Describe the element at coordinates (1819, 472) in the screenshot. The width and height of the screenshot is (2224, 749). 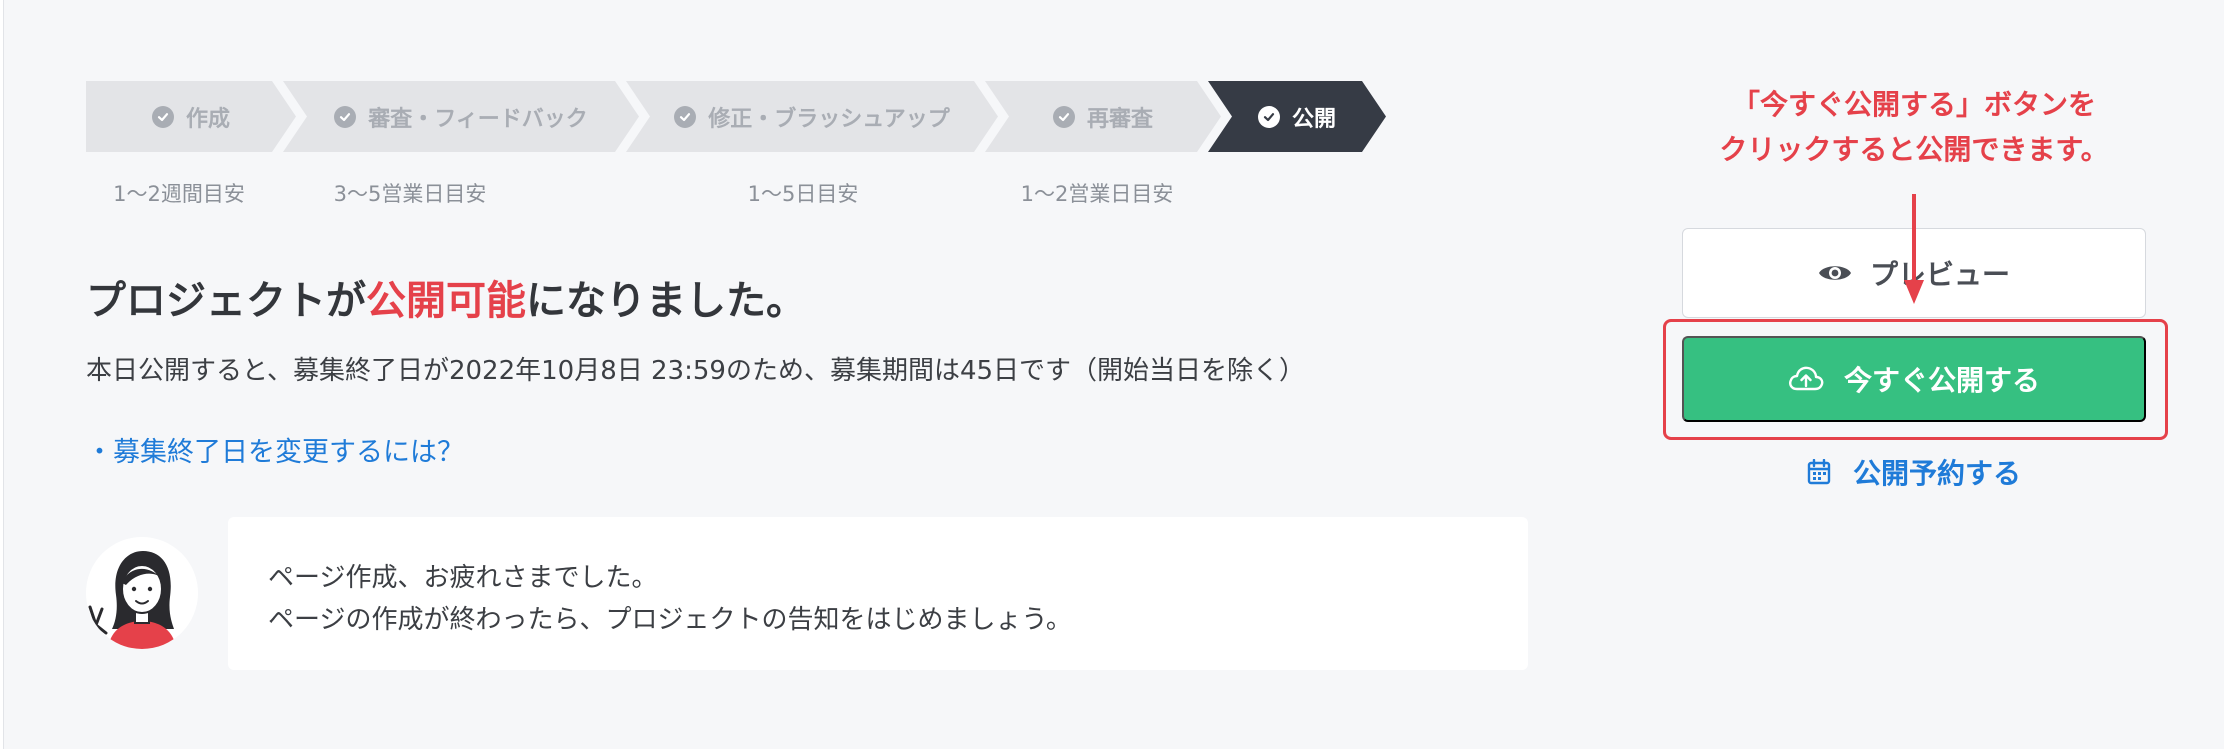
I see `calendar-icon` at that location.